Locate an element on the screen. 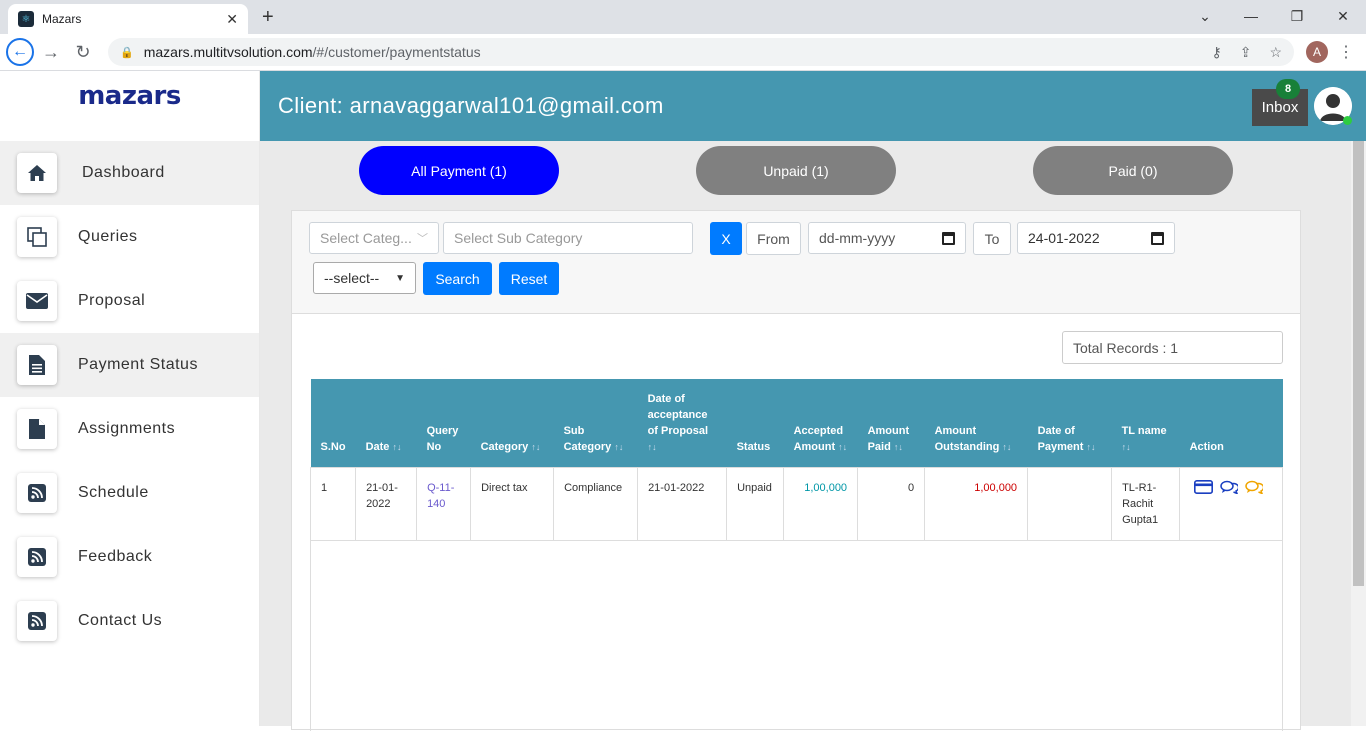 Image resolution: width=1366 pixels, height=731 pixels. file-icon is located at coordinates (37, 429).